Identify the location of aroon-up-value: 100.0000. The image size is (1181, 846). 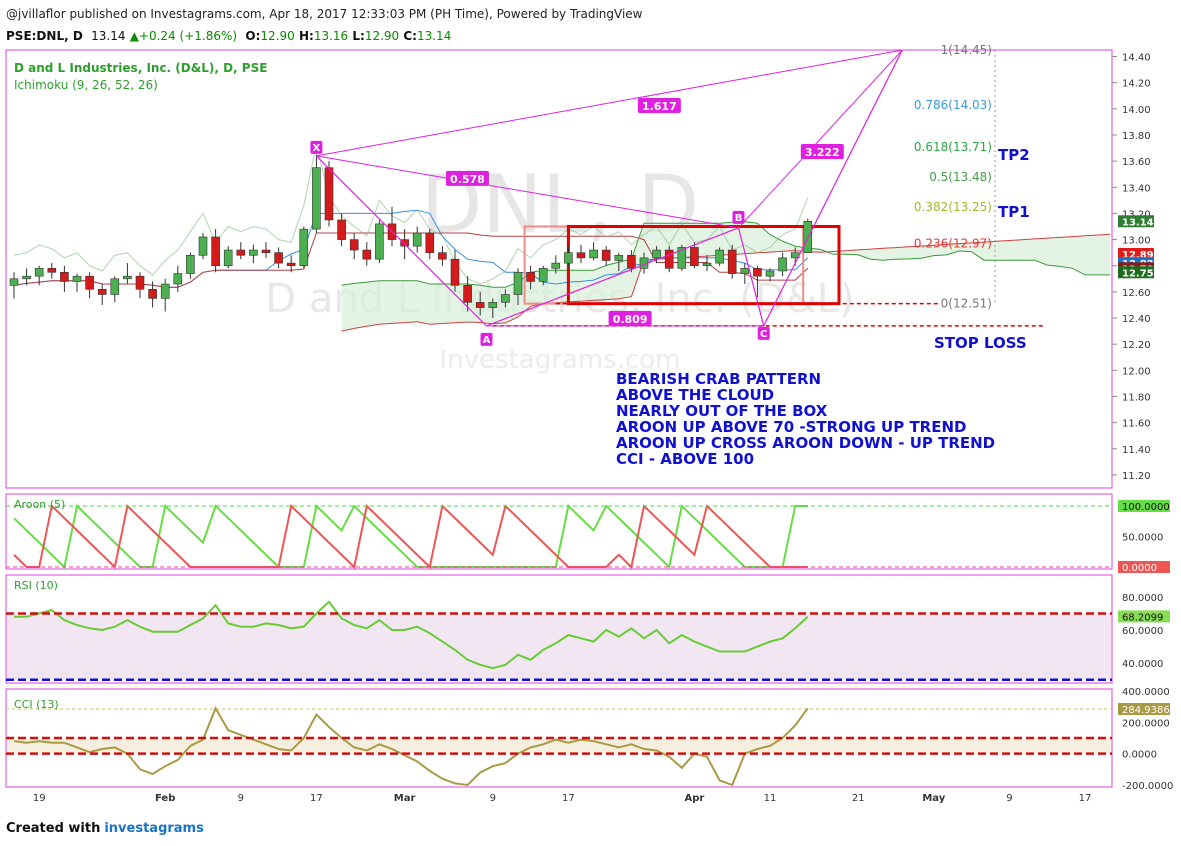
(1146, 507).